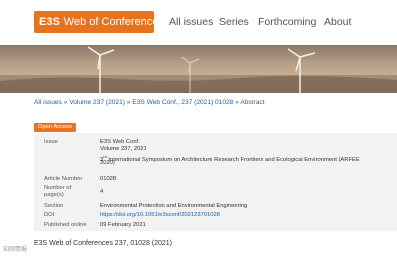  I want to click on page-count: 4, so click(102, 192).